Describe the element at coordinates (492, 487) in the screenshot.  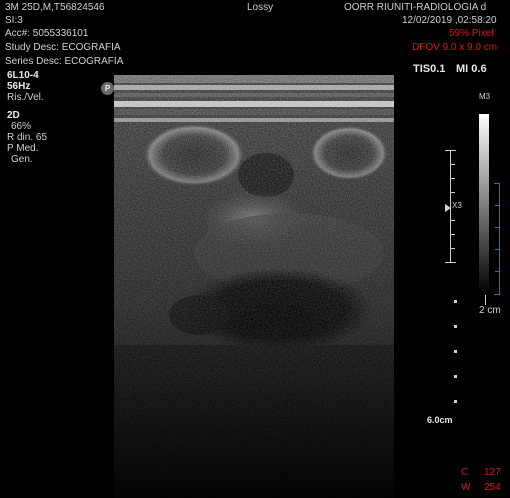
I see `window-width-value: 254` at that location.